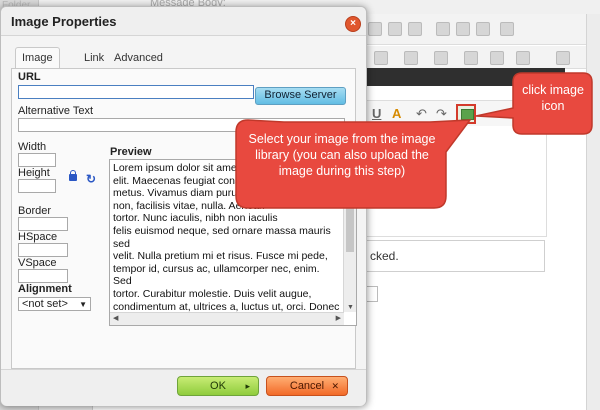  Describe the element at coordinates (138, 57) in the screenshot. I see `tab-advanced: Advanced` at that location.